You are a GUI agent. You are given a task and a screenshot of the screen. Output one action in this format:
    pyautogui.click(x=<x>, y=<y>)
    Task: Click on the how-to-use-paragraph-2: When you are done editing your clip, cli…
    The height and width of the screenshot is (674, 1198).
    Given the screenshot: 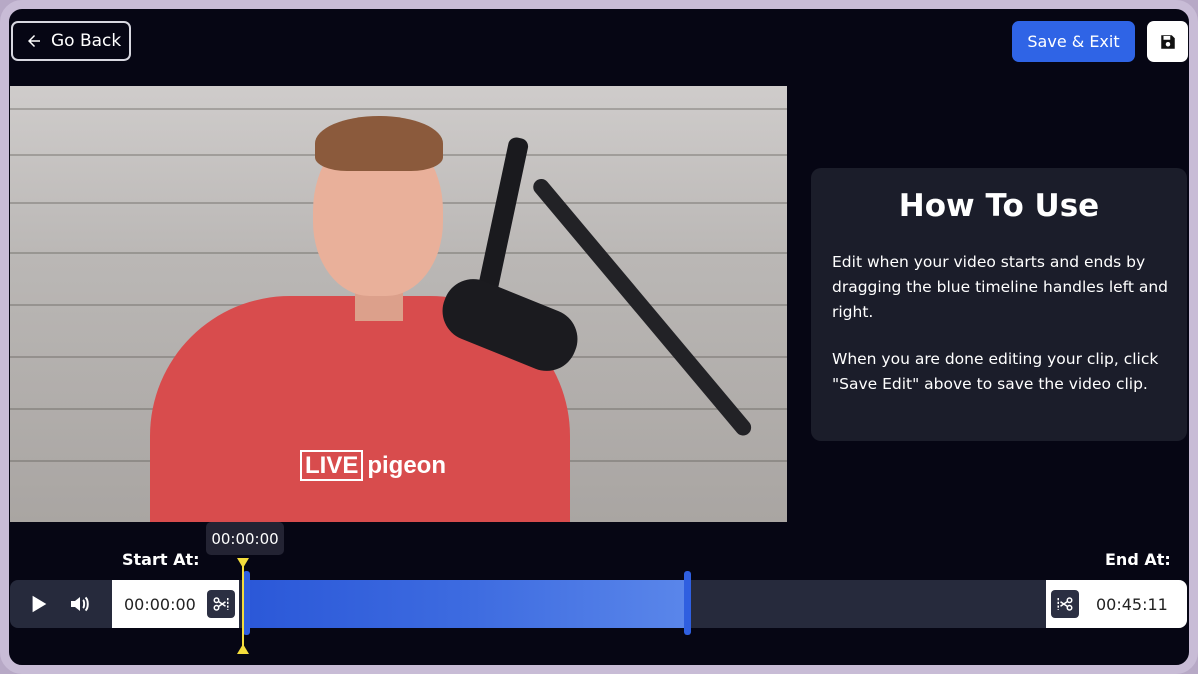 What is the action you would take?
    pyautogui.click(x=995, y=371)
    